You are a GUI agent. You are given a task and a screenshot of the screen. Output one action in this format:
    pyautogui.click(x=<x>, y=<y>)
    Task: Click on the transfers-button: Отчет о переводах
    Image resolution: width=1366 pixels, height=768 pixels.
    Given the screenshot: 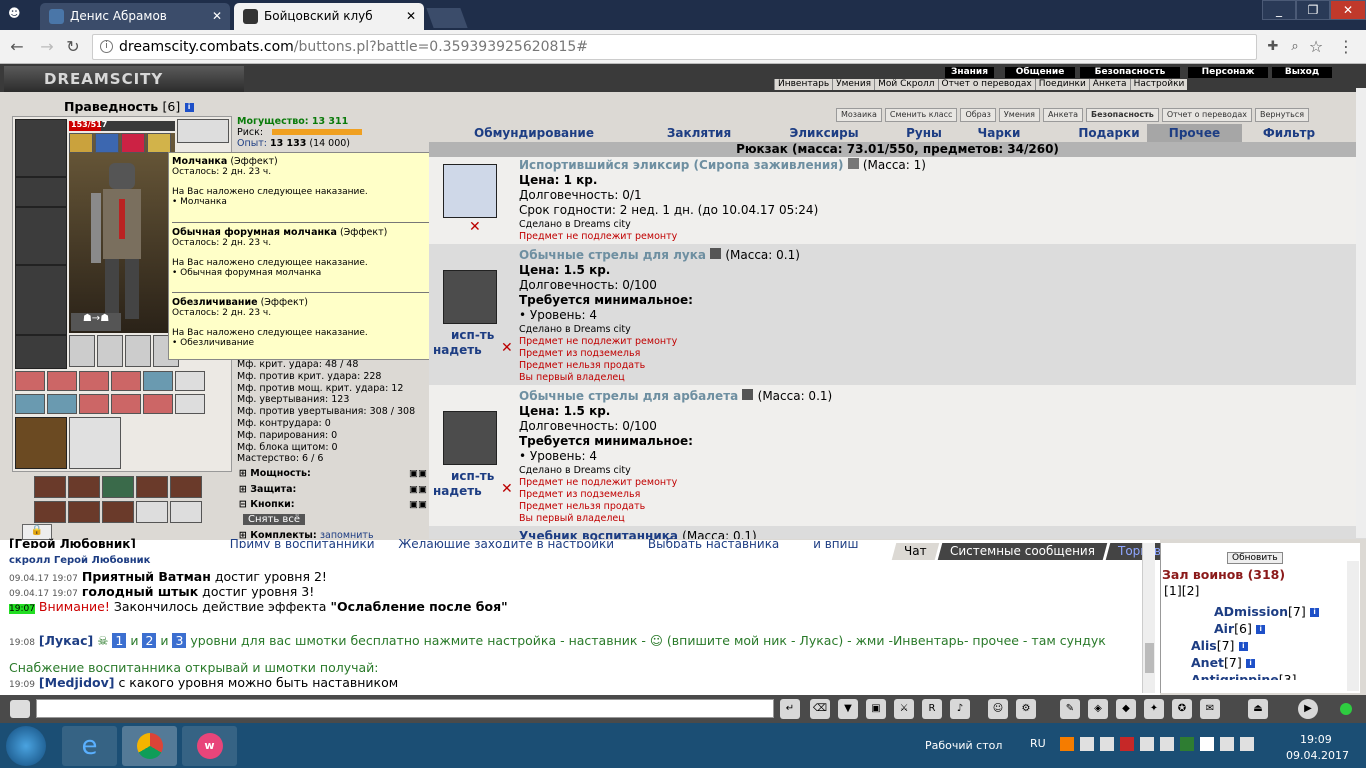 What is the action you would take?
    pyautogui.click(x=1206, y=115)
    